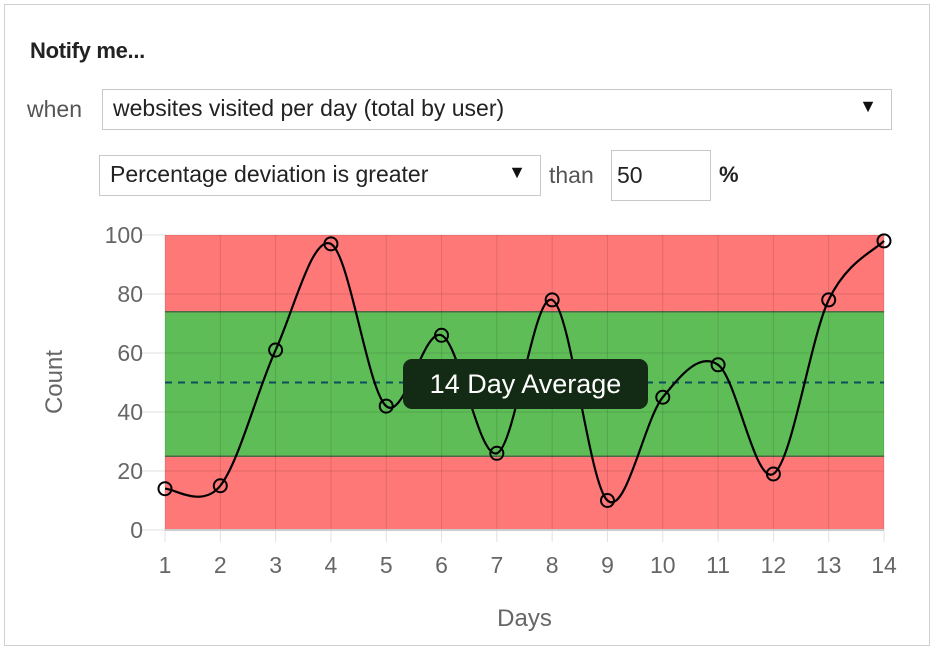 The width and height of the screenshot is (936, 650). Describe the element at coordinates (165, 565) in the screenshot. I see `x-tick-label: 1` at that location.